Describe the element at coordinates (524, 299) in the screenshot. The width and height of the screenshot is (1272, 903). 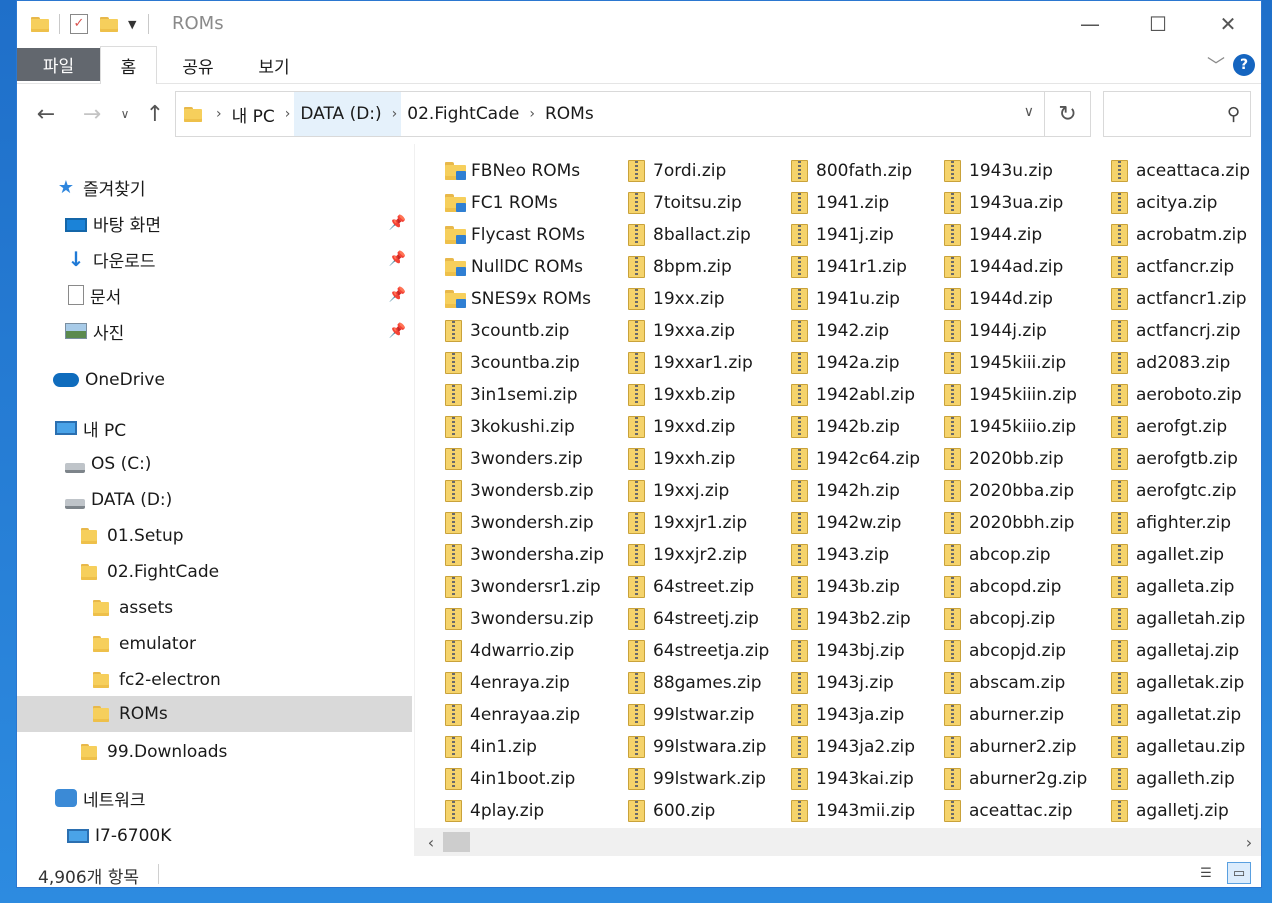
I see `folder-item: SNES9x ROMs` at that location.